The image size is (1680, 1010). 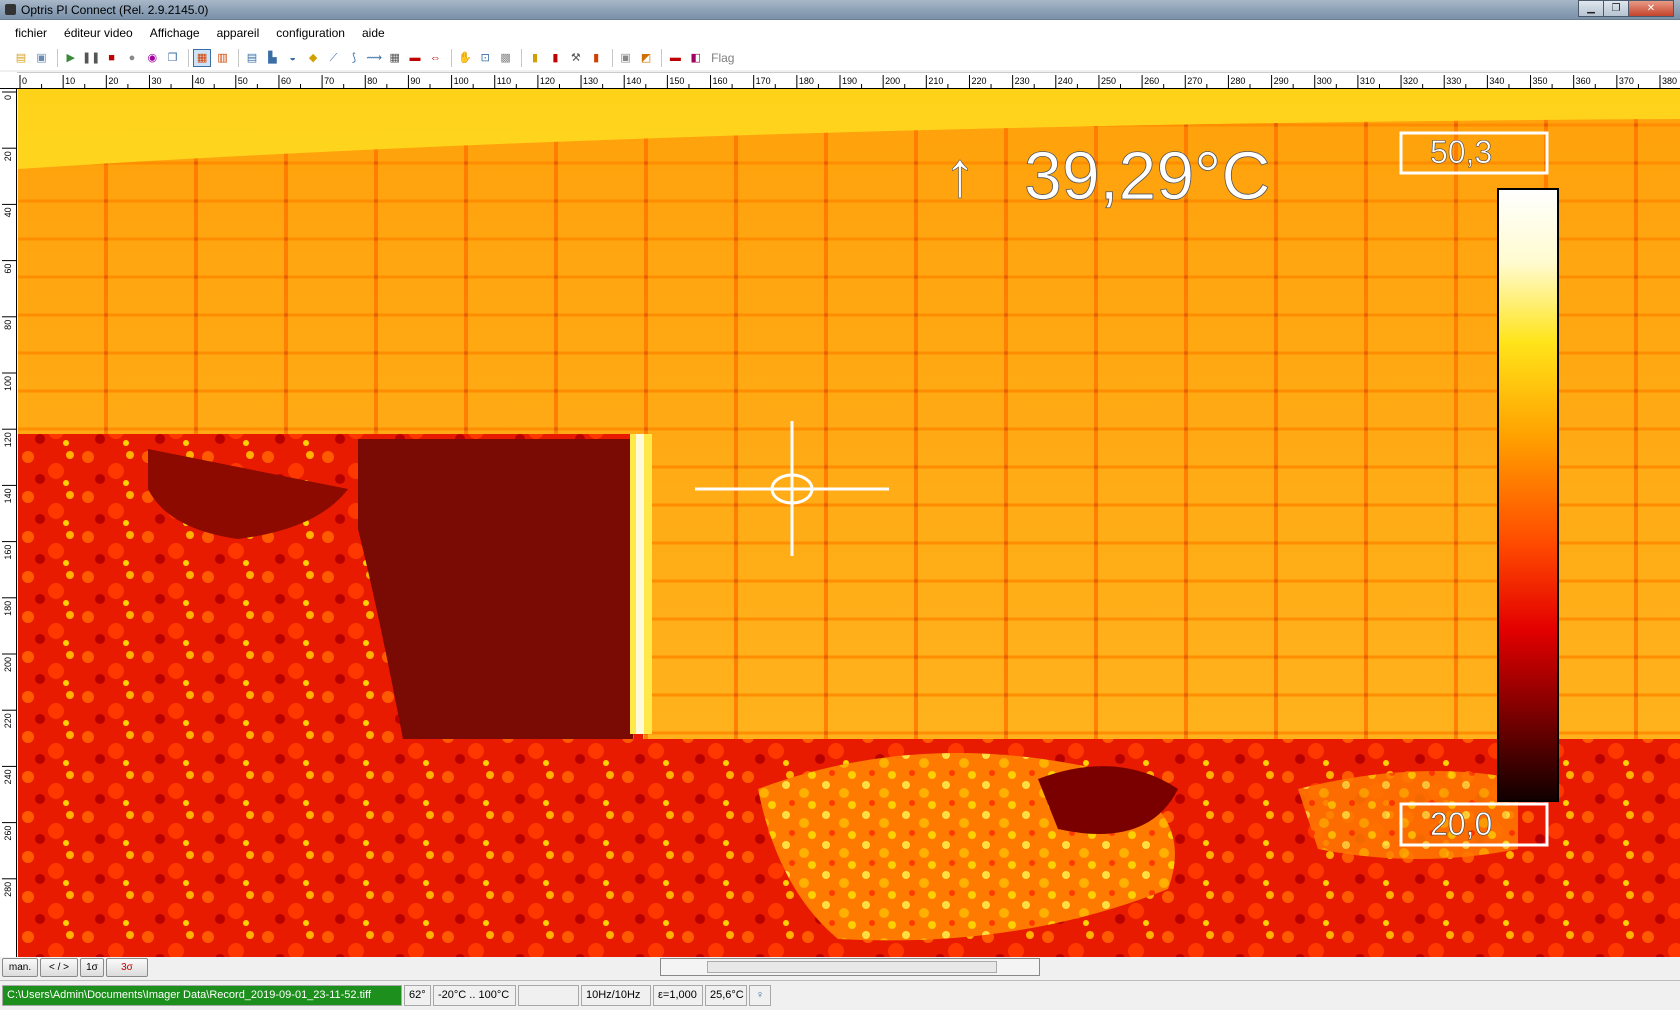 What do you see at coordinates (1583, 81) in the screenshot?
I see `ruler-x-label: 360` at bounding box center [1583, 81].